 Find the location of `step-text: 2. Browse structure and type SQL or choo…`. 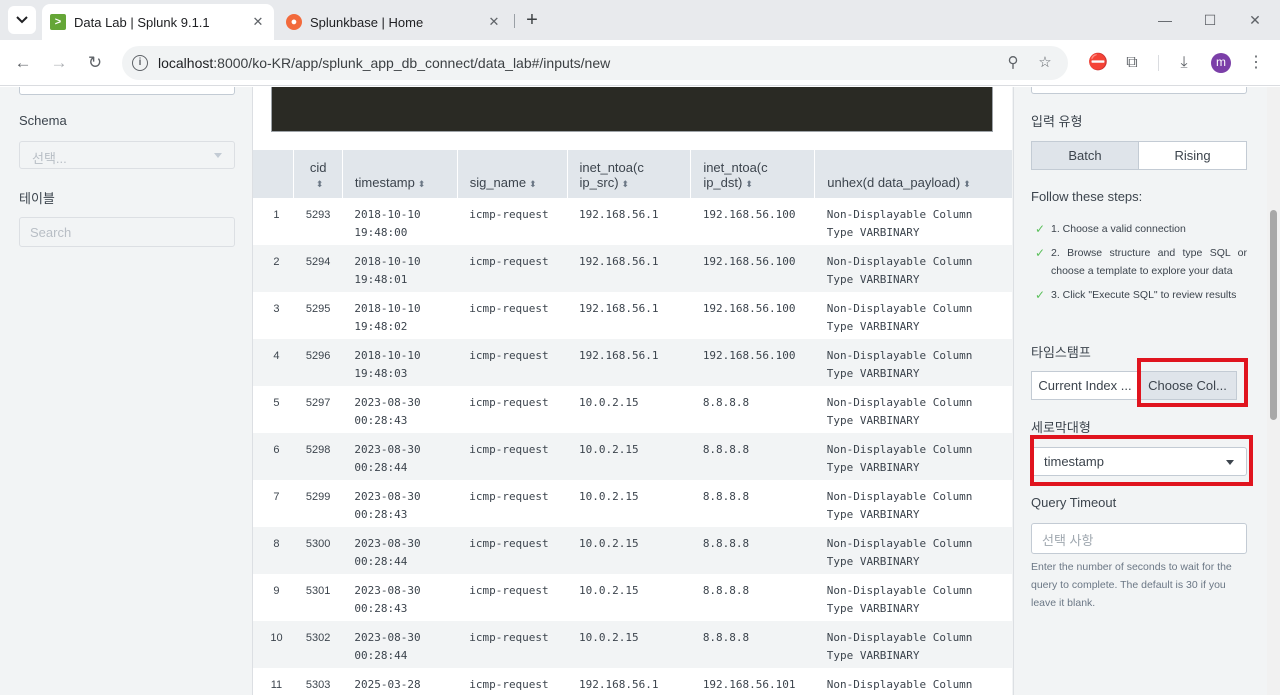

step-text: 2. Browse structure and type SQL or choo… is located at coordinates (1149, 262).